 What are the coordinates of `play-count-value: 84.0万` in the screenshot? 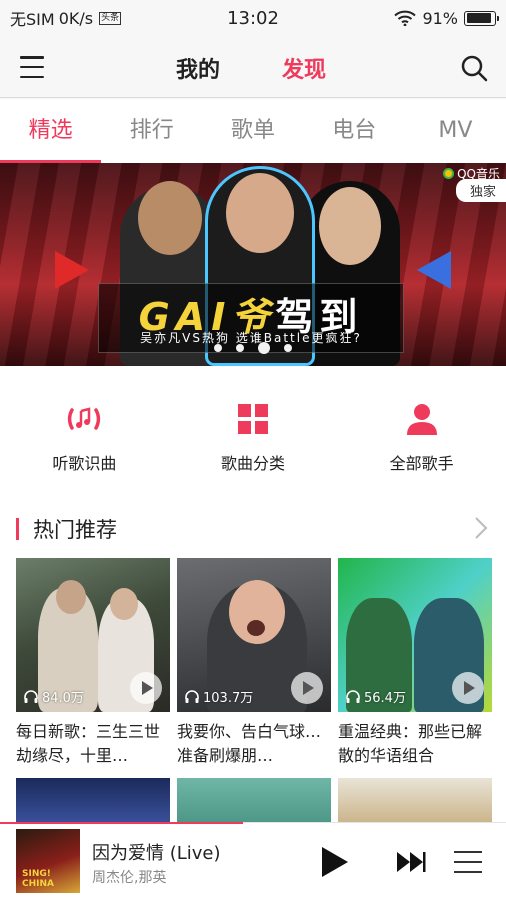 It's located at (63, 698).